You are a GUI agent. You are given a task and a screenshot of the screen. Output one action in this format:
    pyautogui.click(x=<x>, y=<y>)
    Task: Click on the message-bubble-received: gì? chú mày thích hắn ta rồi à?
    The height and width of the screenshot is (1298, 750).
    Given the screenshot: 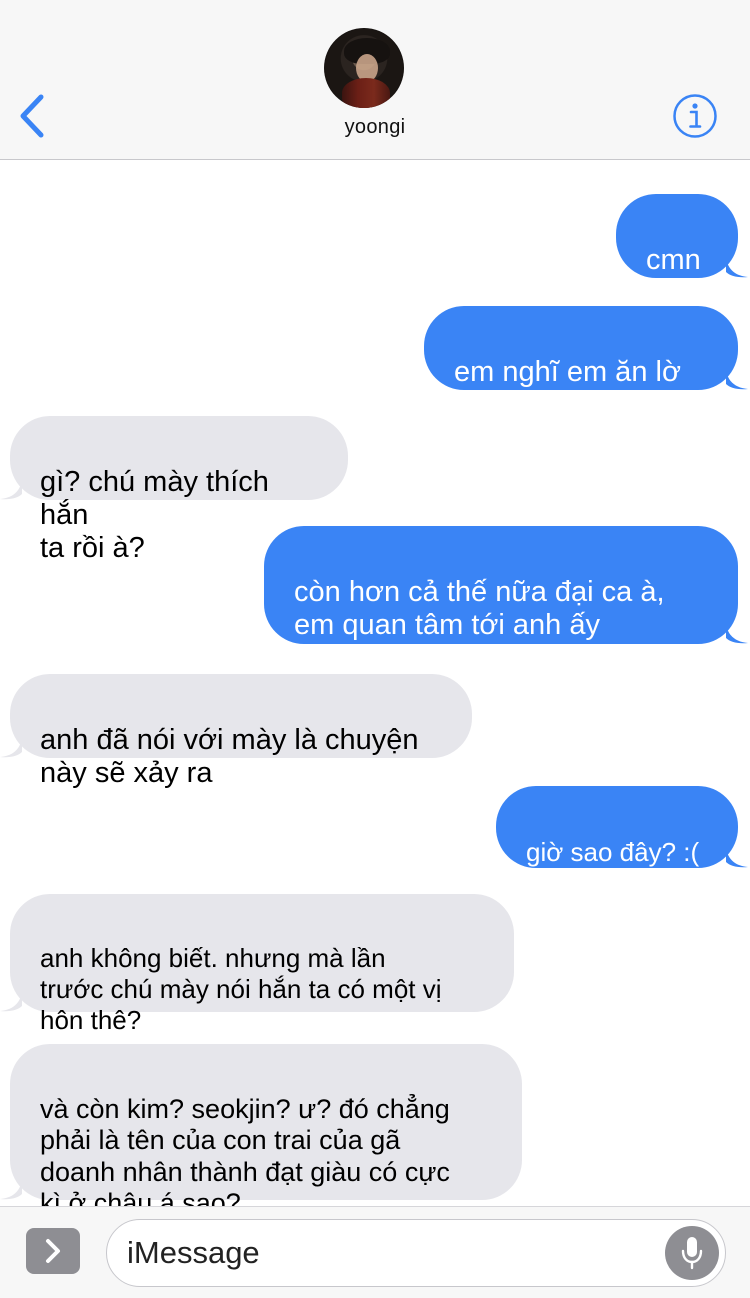 What is the action you would take?
    pyautogui.click(x=179, y=490)
    